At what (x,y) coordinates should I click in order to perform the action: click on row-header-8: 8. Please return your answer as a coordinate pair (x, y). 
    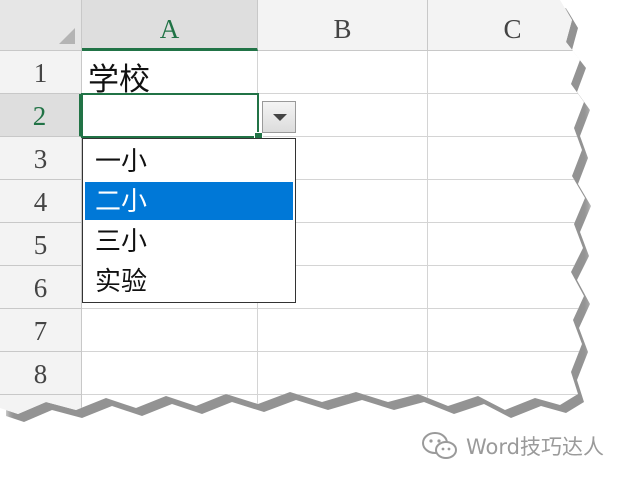
    Looking at the image, I should click on (41, 373).